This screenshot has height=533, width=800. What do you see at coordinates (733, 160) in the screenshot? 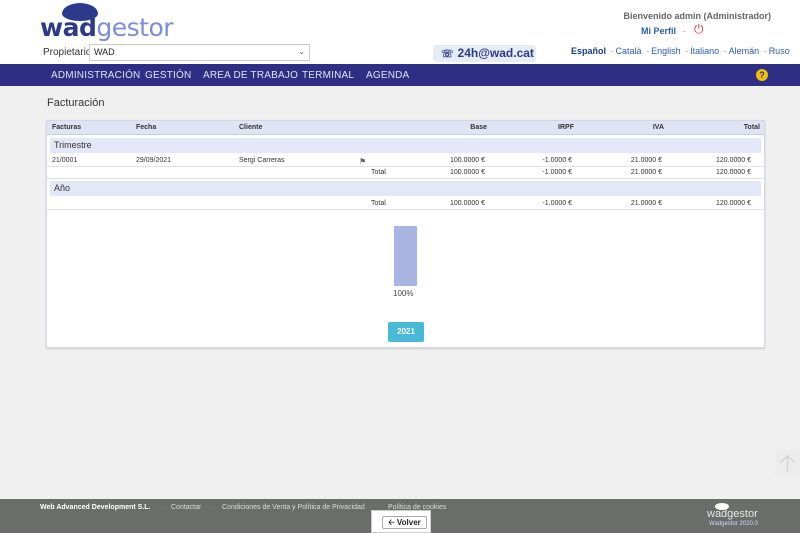
I see `cell-total: 120.0000 €` at bounding box center [733, 160].